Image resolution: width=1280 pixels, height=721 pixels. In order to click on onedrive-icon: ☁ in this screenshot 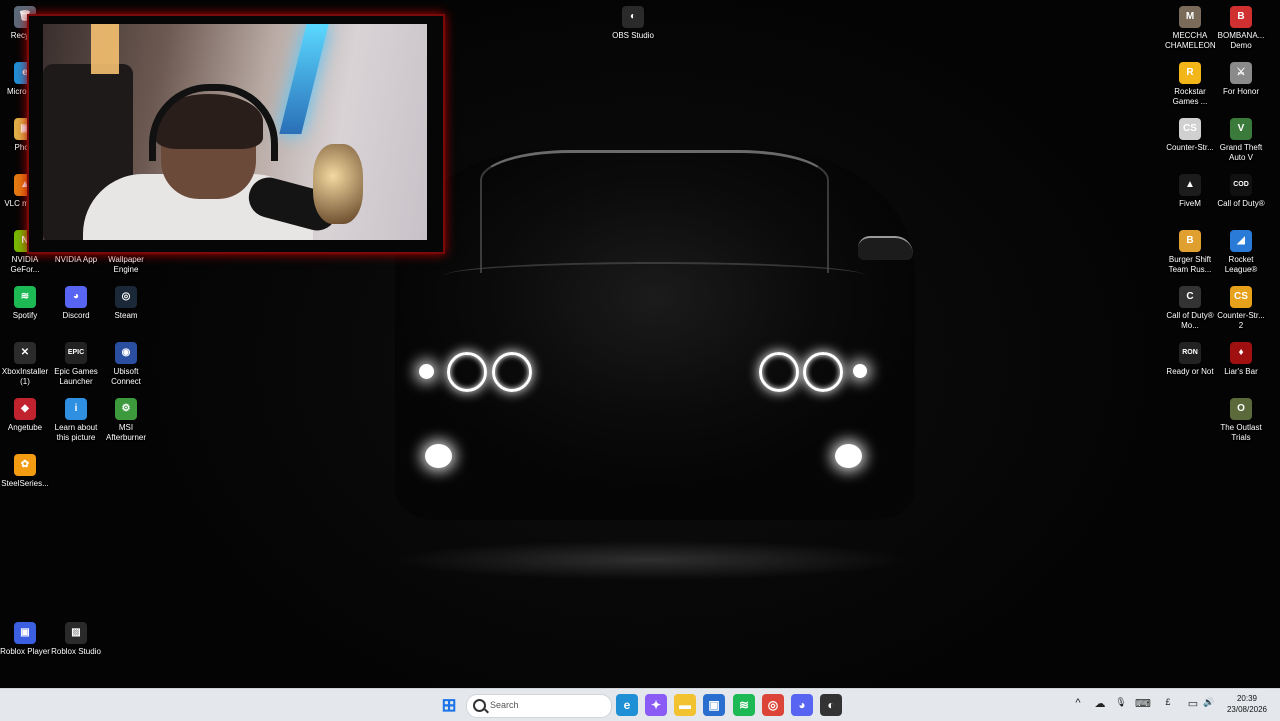, I will do `click(1100, 703)`.